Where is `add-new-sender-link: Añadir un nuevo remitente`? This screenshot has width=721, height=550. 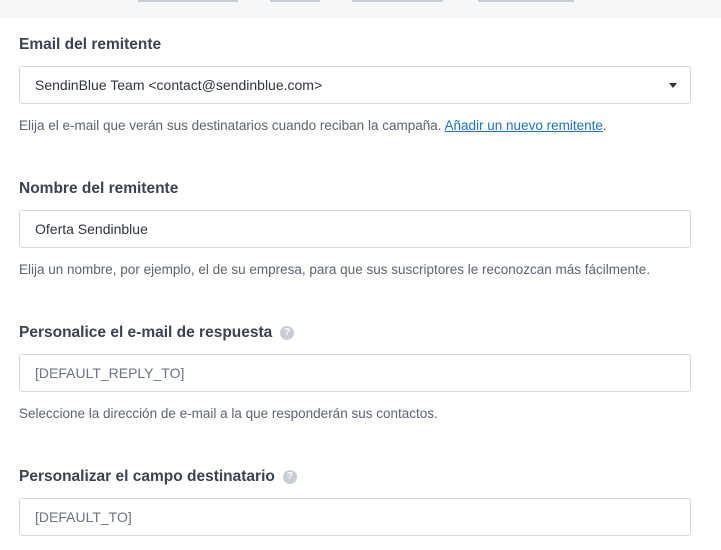 add-new-sender-link: Añadir un nuevo remitente is located at coordinates (524, 125).